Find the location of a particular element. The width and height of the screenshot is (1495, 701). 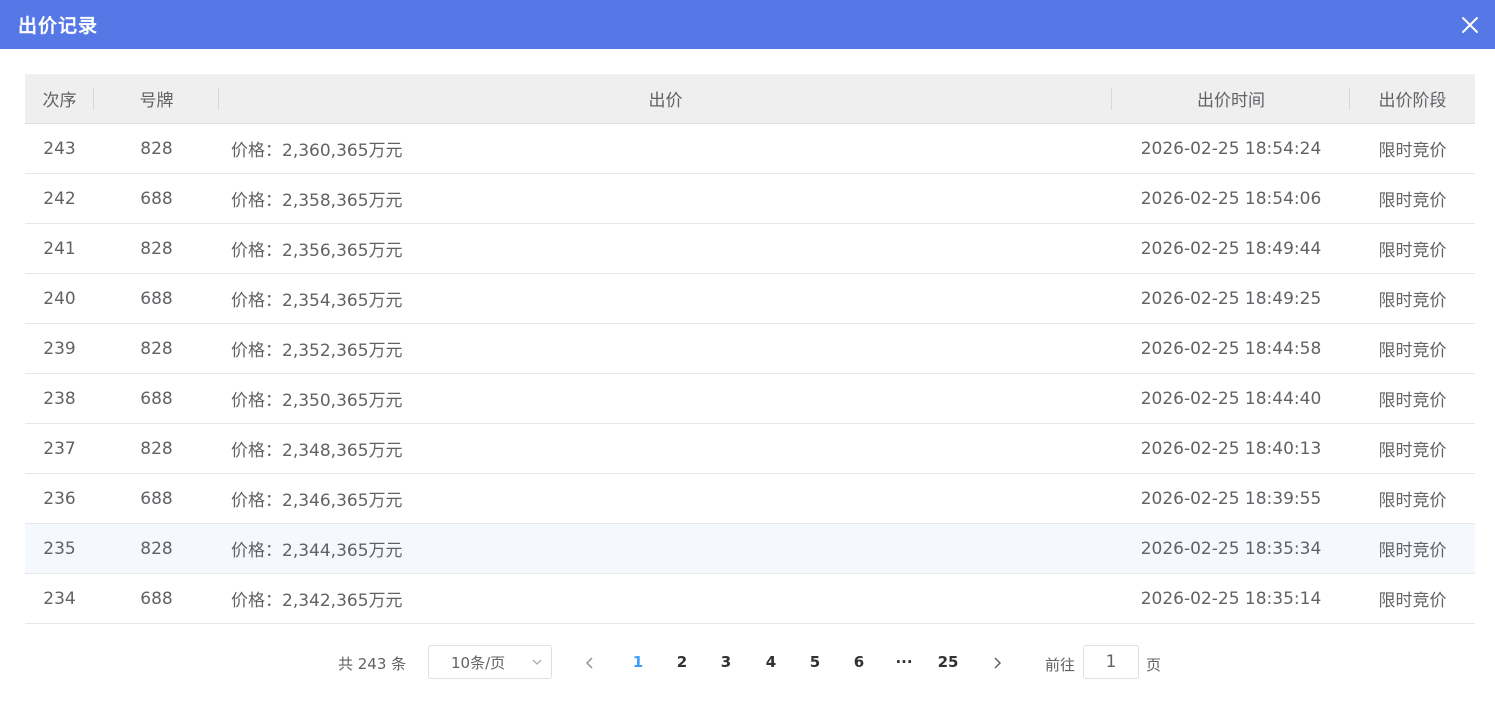

dialog-header: 出价记录 is located at coordinates (747, 24).